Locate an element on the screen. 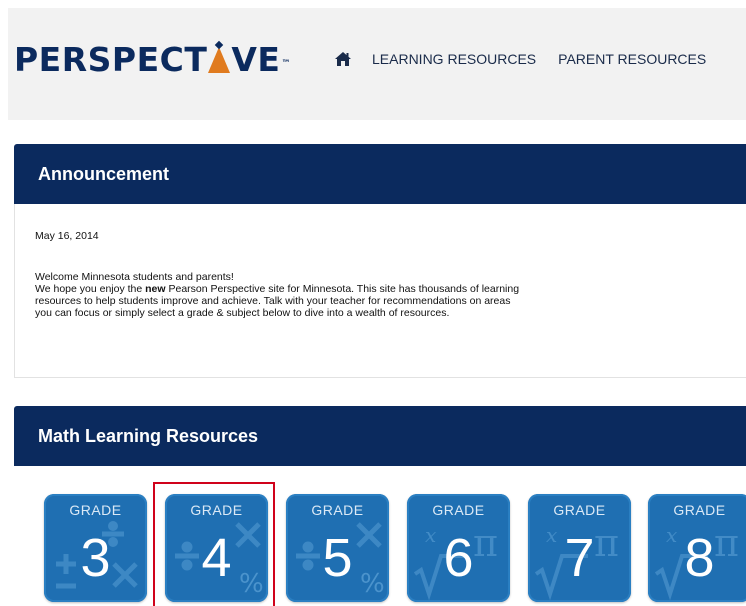 The image size is (746, 606). grade-8-tile: x π GRADE 8 is located at coordinates (697, 548).